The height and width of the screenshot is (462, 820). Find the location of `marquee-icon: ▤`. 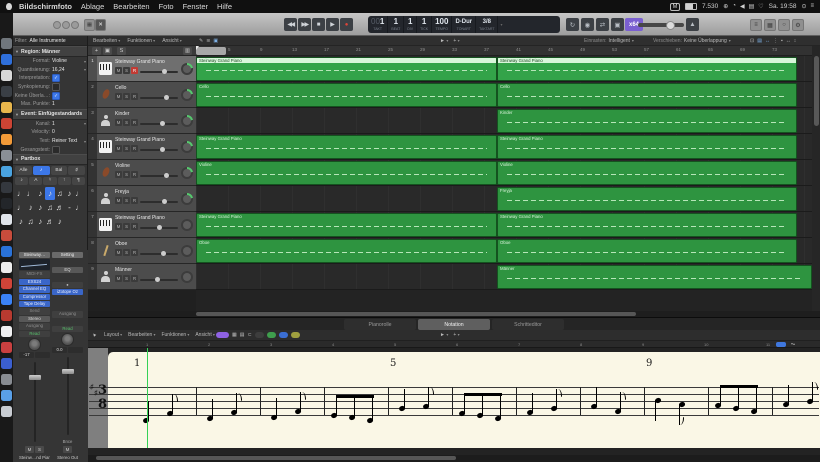

marquee-icon: ▤ is located at coordinates (759, 41).